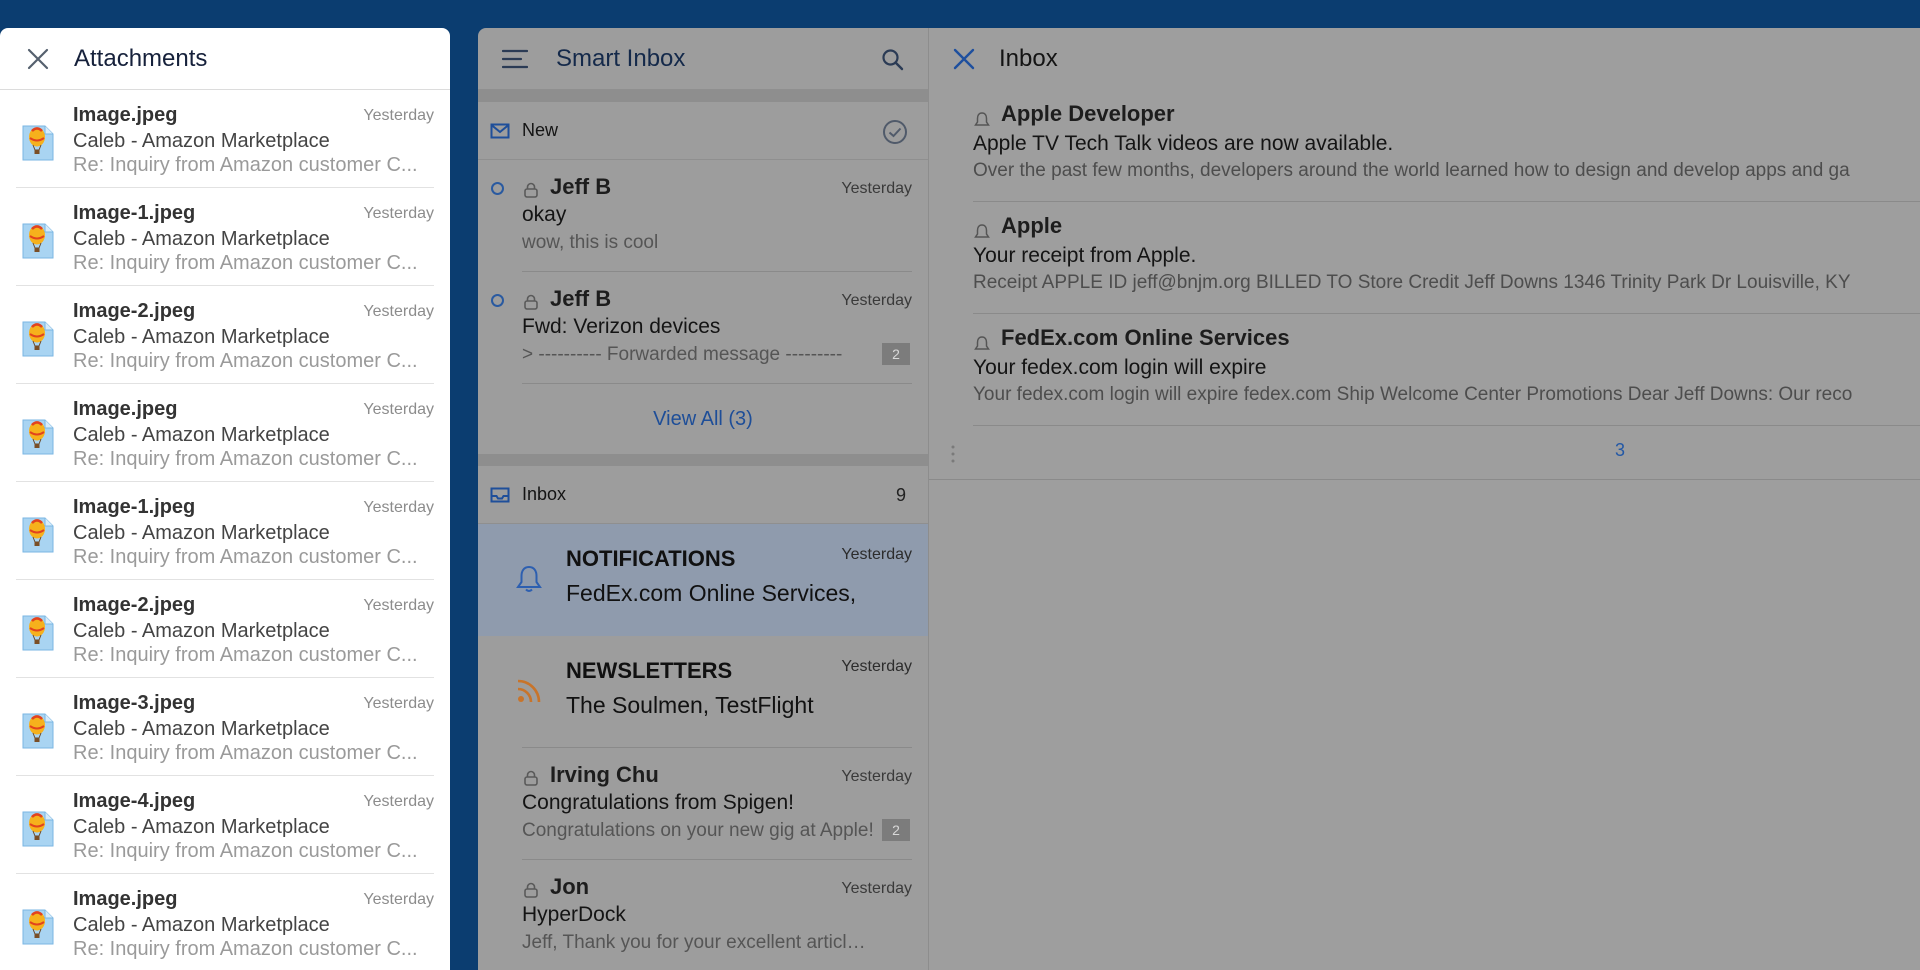 This screenshot has width=1920, height=970. What do you see at coordinates (895, 134) in the screenshot?
I see `check-circle-icon` at bounding box center [895, 134].